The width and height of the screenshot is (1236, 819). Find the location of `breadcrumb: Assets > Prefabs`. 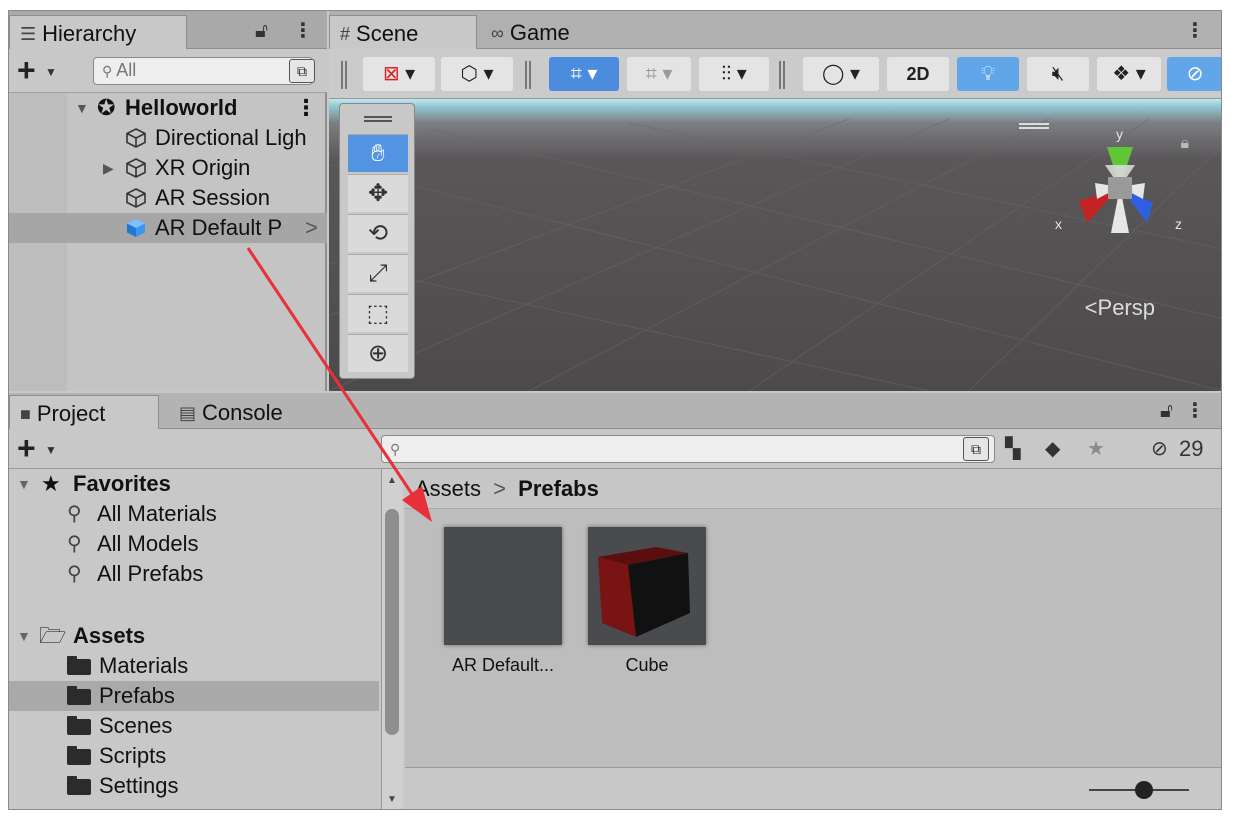

breadcrumb: Assets > Prefabs is located at coordinates (813, 489).